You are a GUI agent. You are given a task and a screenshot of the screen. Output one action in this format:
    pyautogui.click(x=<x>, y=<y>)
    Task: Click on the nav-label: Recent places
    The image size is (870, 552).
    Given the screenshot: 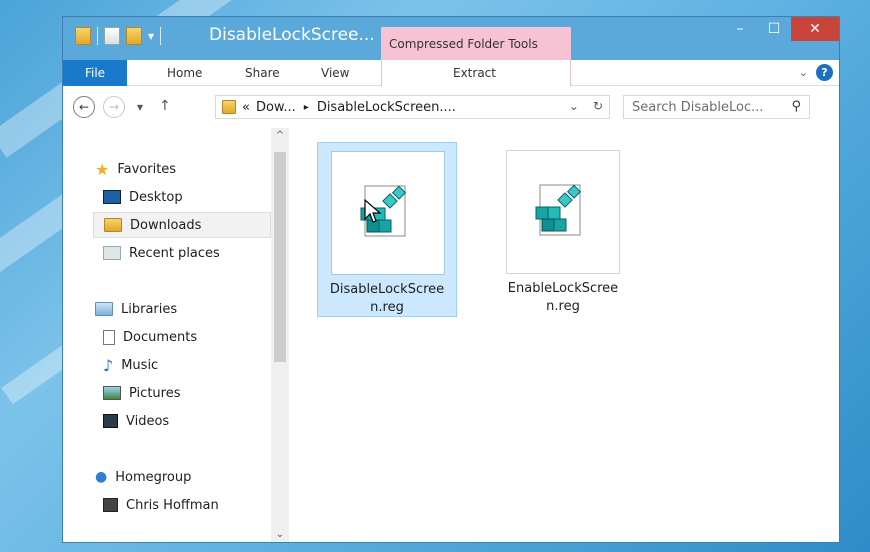 What is the action you would take?
    pyautogui.click(x=174, y=253)
    